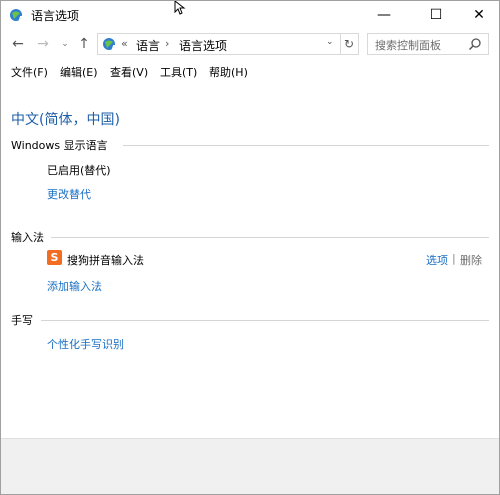 This screenshot has width=500, height=495. Describe the element at coordinates (250, 71) in the screenshot. I see `menu-bar: 文件(F) 编辑(E) 查看(V) 工具(T) 帮助(H)` at that location.